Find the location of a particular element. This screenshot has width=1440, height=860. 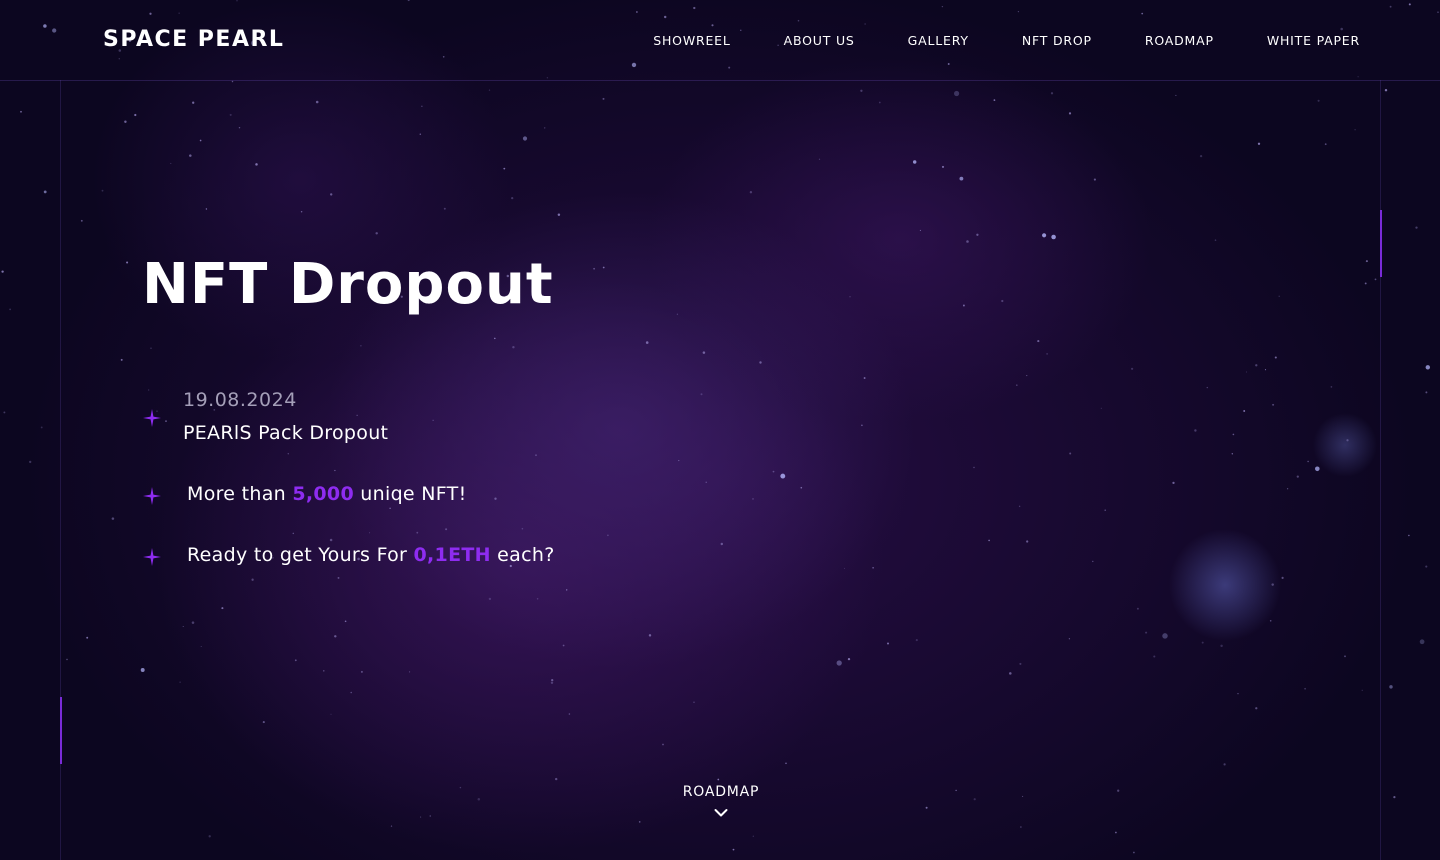

nav-link-white-paper: WHITE PAPER is located at coordinates (1313, 40).